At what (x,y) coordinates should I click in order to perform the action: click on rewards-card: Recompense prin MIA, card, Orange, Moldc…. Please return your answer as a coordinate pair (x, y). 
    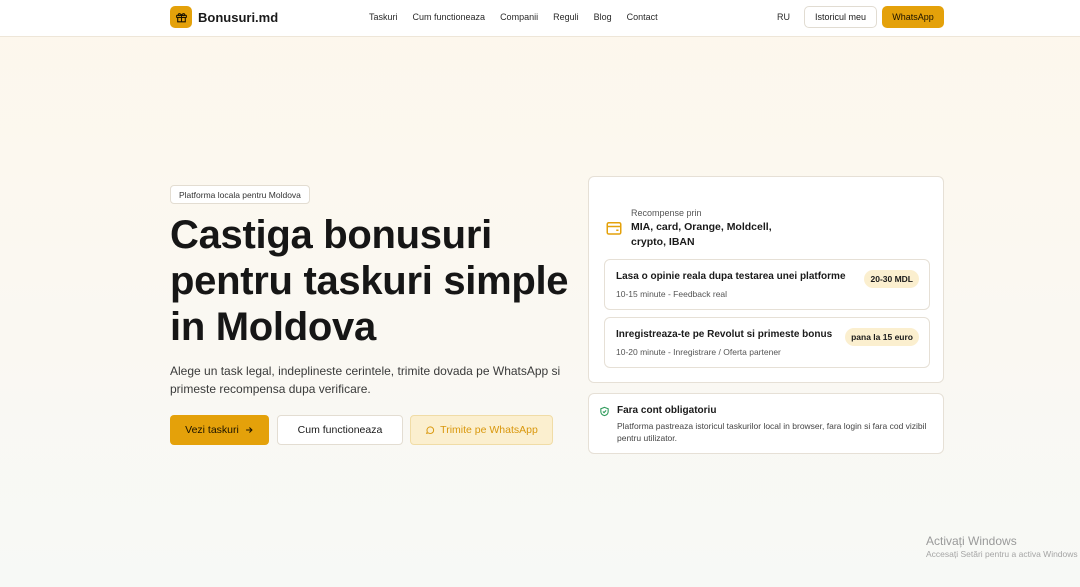
    Looking at the image, I should click on (766, 279).